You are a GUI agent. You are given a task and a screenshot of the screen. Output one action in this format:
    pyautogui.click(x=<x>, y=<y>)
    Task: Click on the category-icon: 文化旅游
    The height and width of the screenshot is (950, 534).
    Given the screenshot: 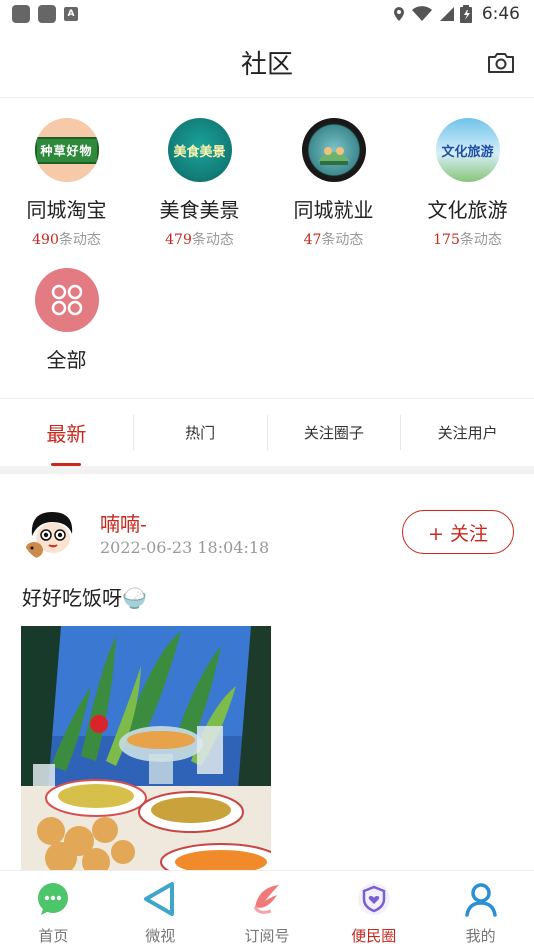 What is the action you would take?
    pyautogui.click(x=467, y=150)
    